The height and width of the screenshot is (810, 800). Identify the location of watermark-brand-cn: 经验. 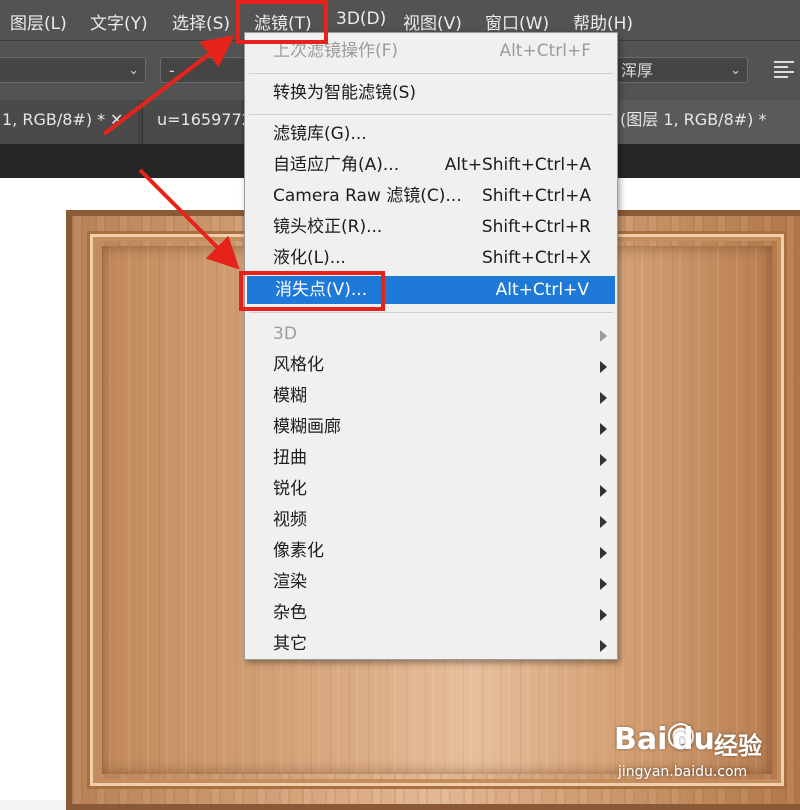
(738, 746).